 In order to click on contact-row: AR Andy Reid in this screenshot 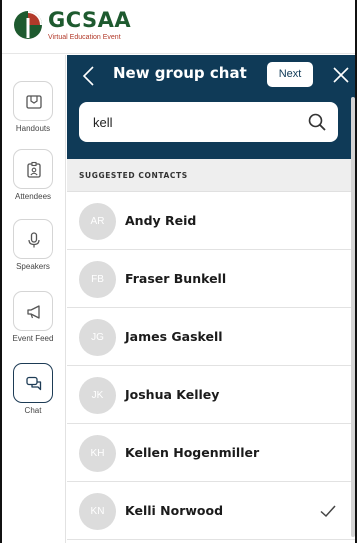, I will do `click(211, 221)`.